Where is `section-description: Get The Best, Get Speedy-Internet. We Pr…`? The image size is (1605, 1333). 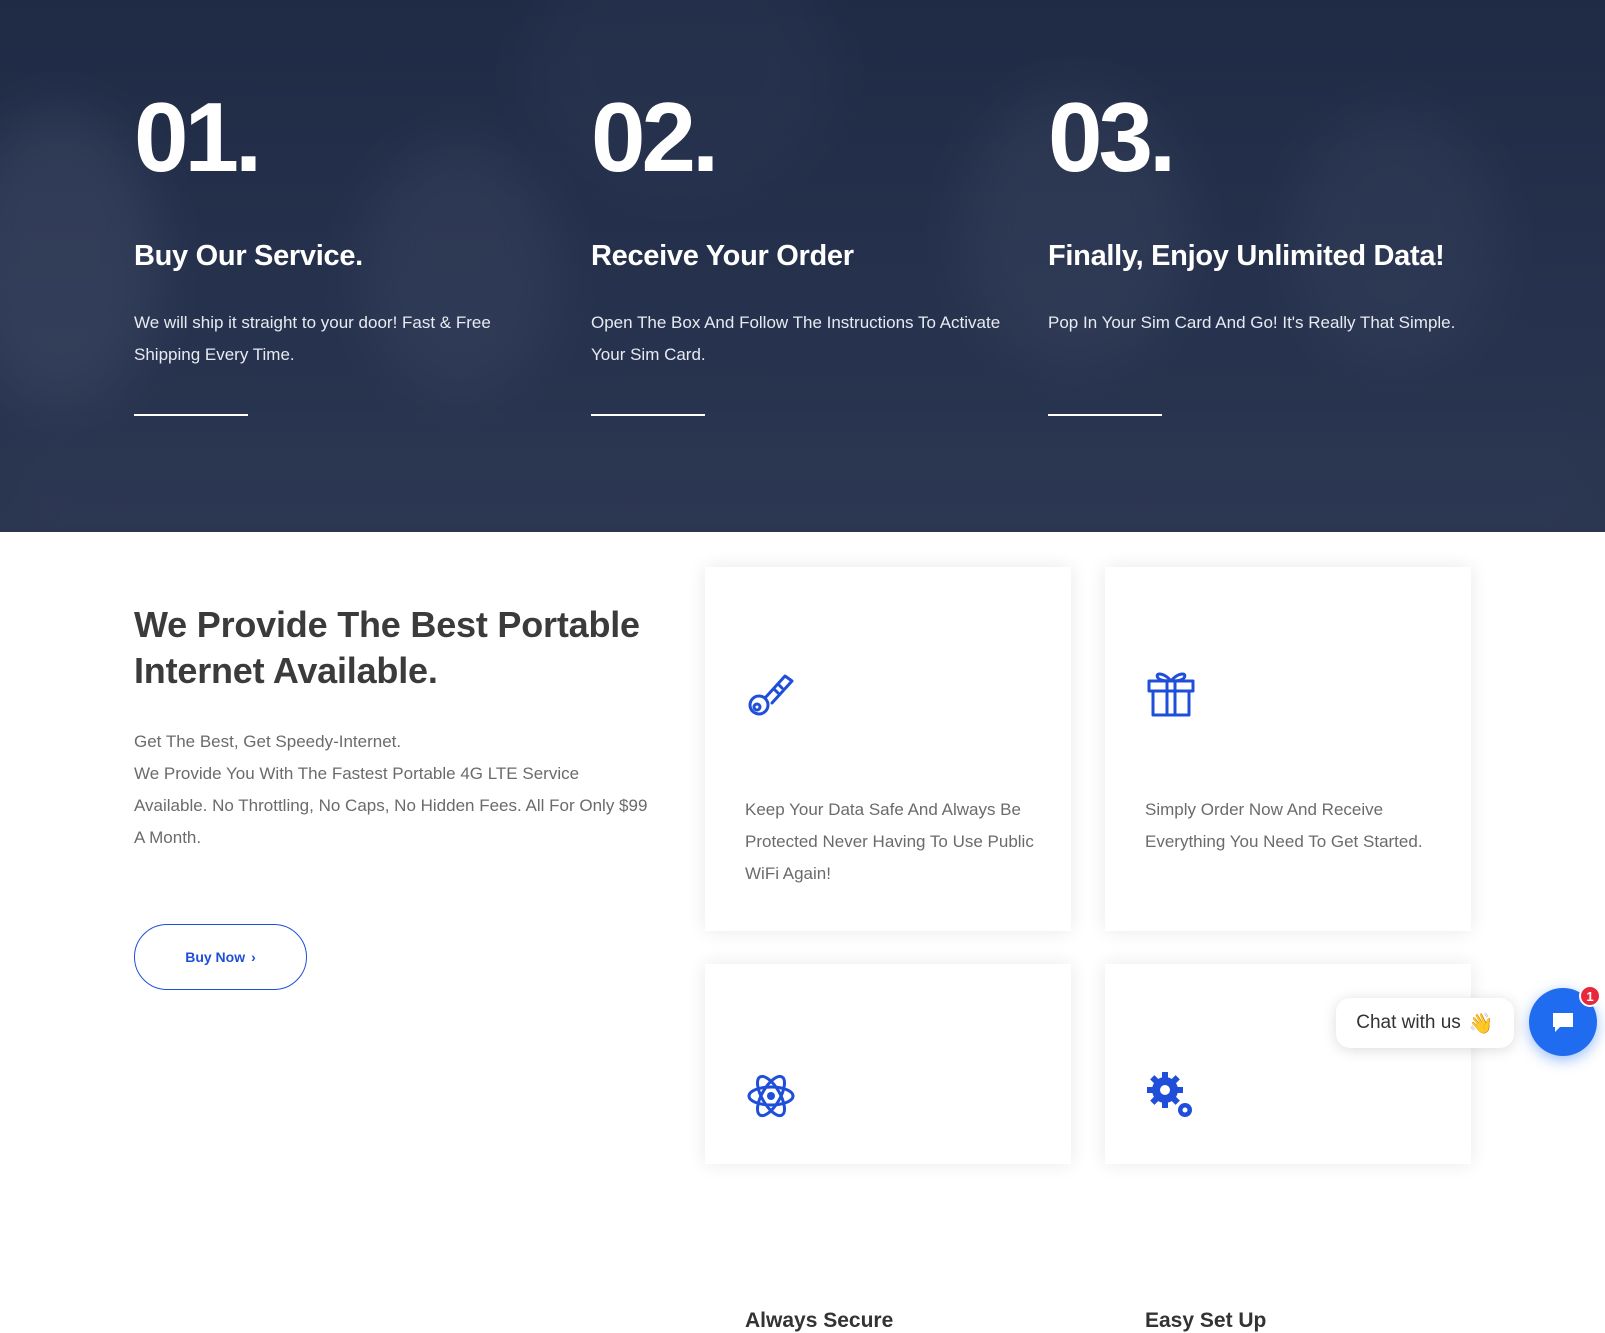 section-description: Get The Best, Get Speedy-Internet. We Pr… is located at coordinates (394, 790).